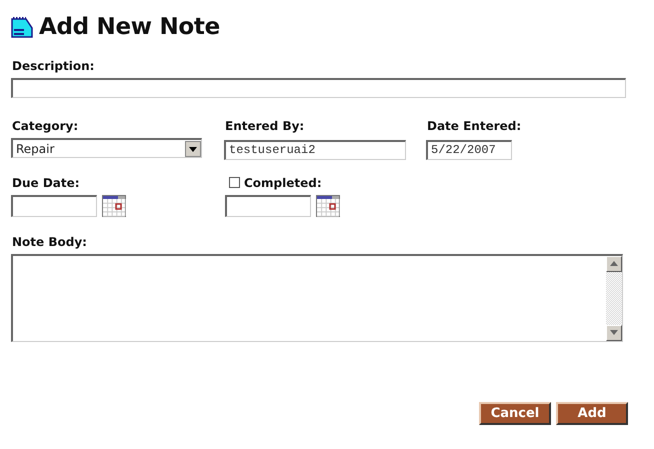 The image size is (654, 449). What do you see at coordinates (50, 241) in the screenshot?
I see `field-label: Note Body:` at bounding box center [50, 241].